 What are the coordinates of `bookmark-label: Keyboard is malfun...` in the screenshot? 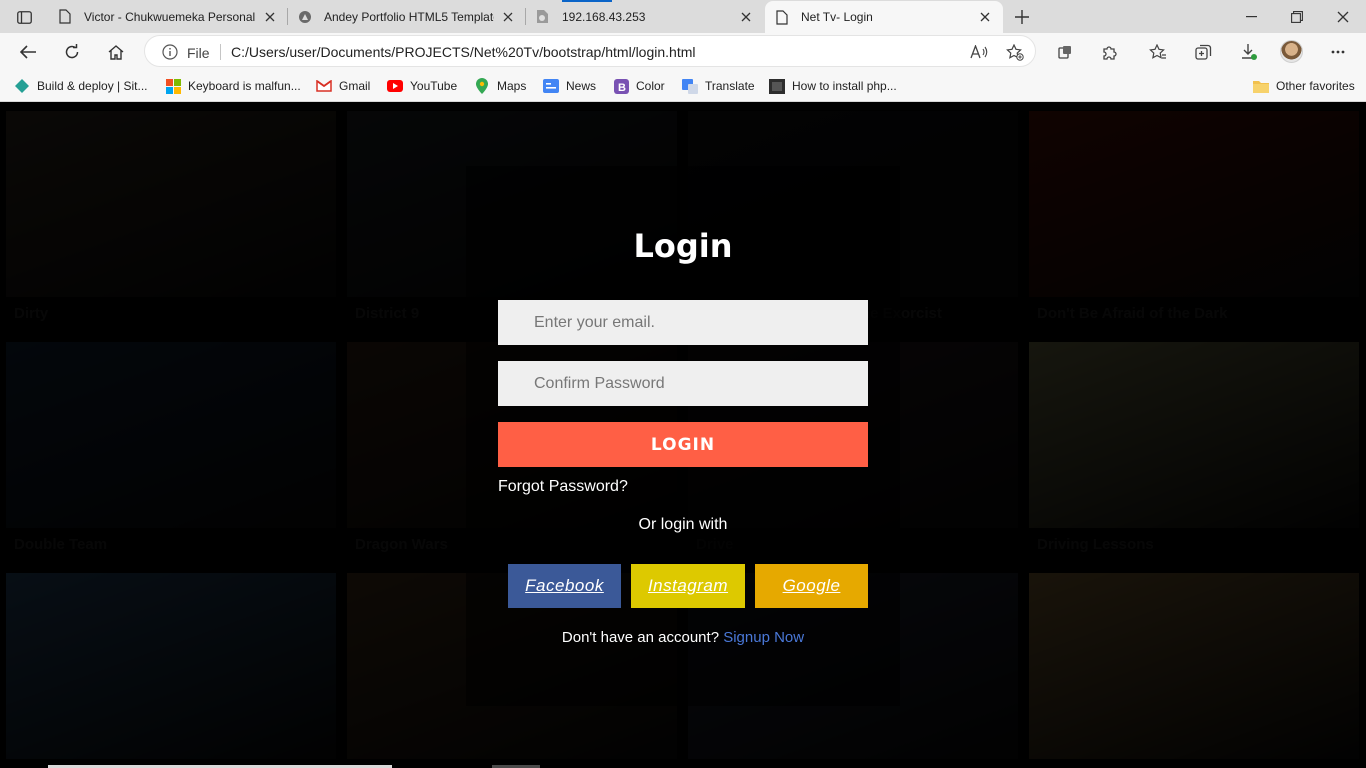 It's located at (244, 86).